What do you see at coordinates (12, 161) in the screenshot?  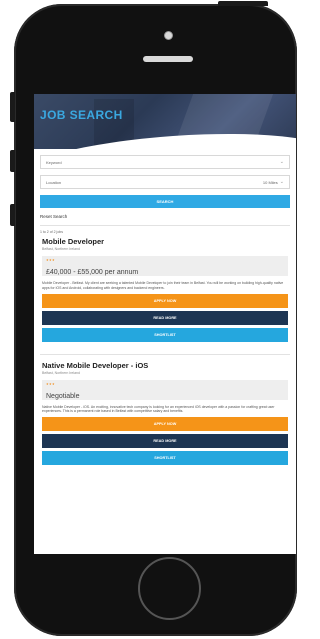 I see `volume-up-button` at bounding box center [12, 161].